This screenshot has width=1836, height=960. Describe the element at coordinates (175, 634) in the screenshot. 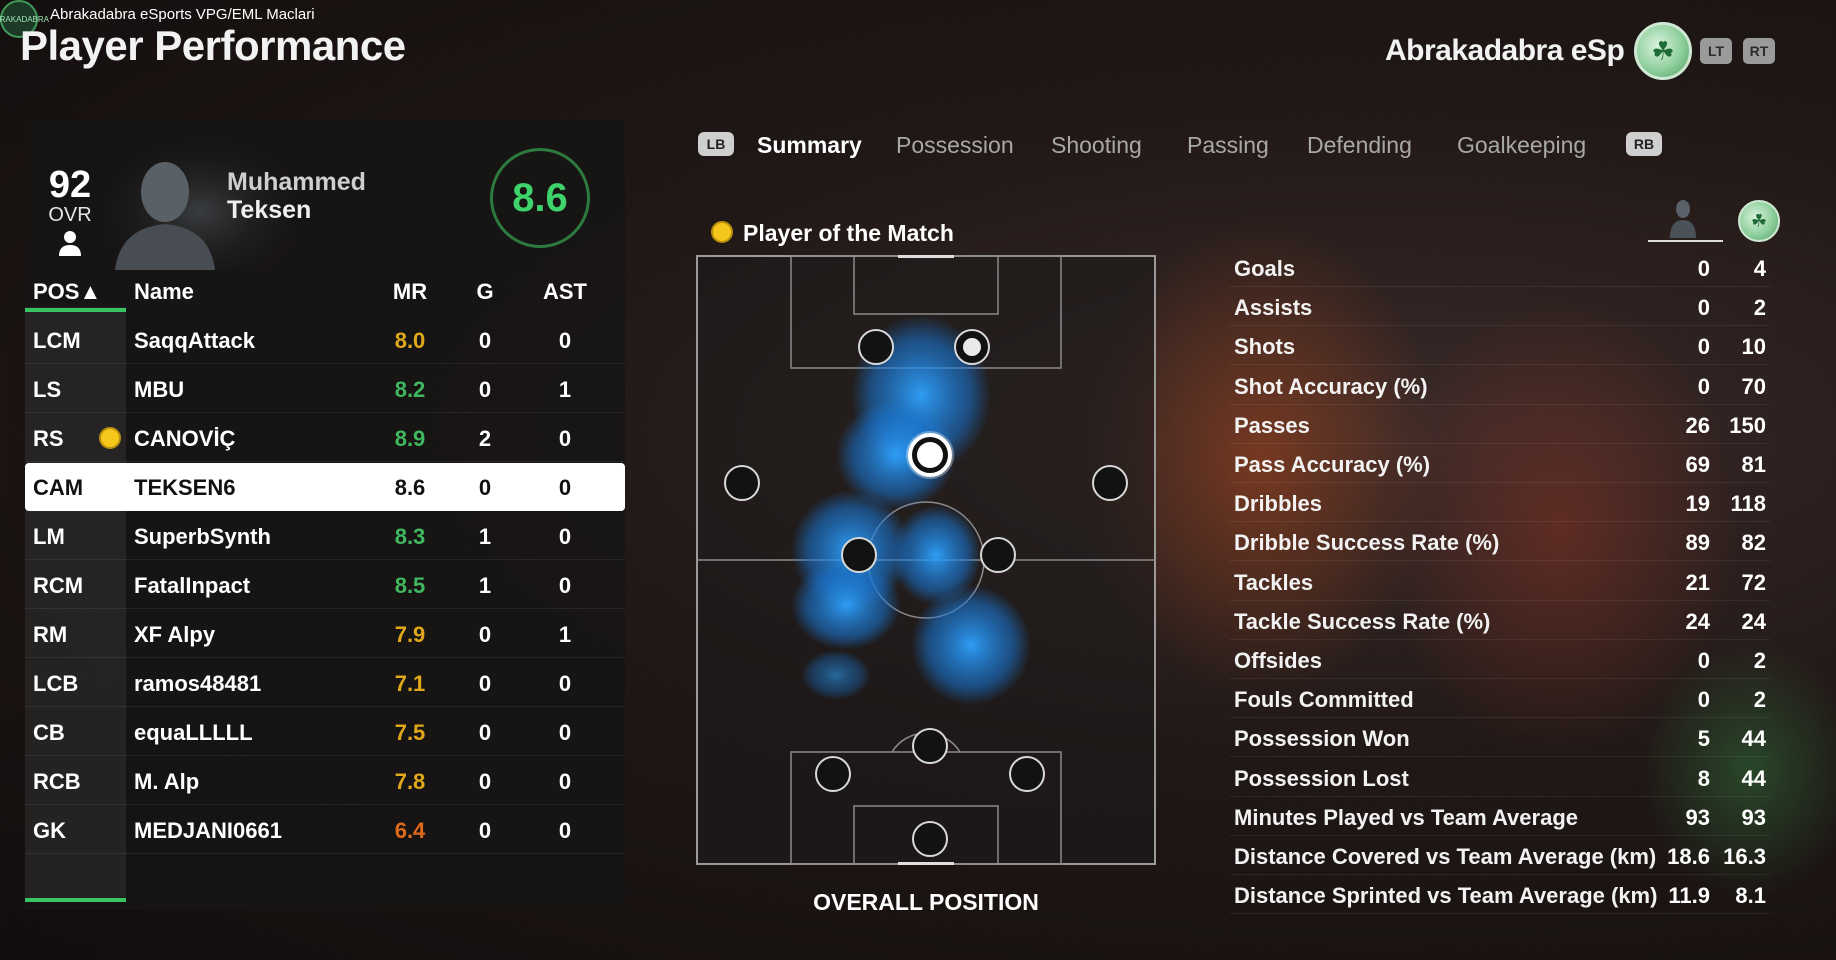

I see `row-name: XF Alpy` at that location.